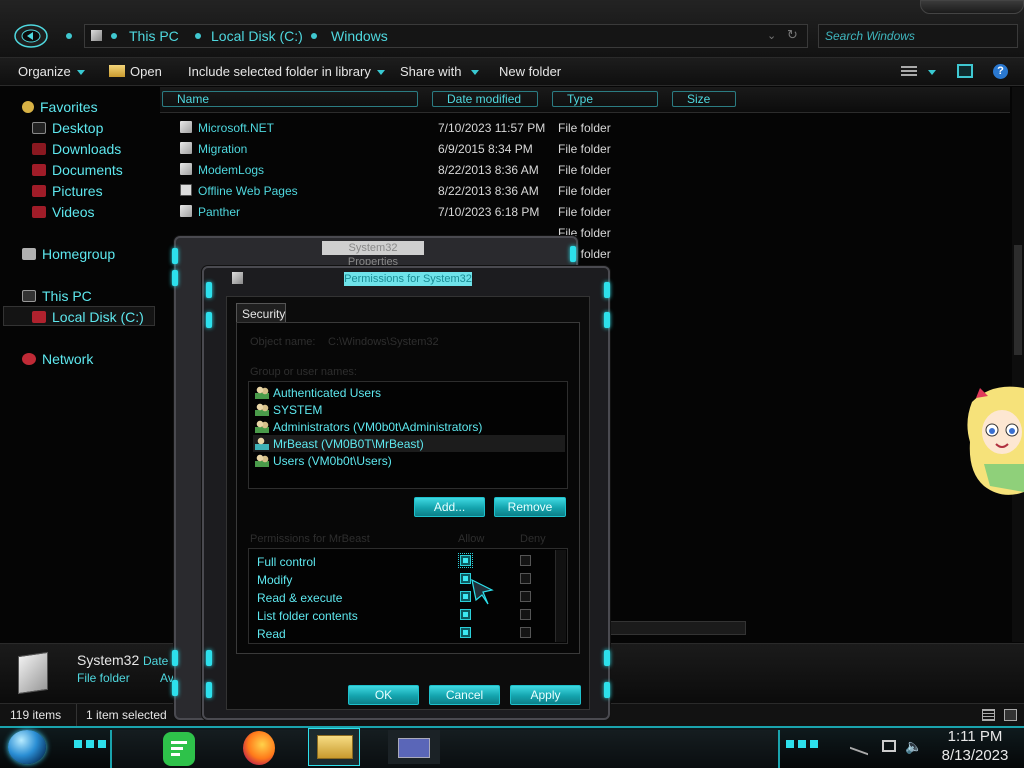 This screenshot has height=768, width=1024. Describe the element at coordinates (464, 695) in the screenshot. I see `cancel-button: Cancel` at that location.